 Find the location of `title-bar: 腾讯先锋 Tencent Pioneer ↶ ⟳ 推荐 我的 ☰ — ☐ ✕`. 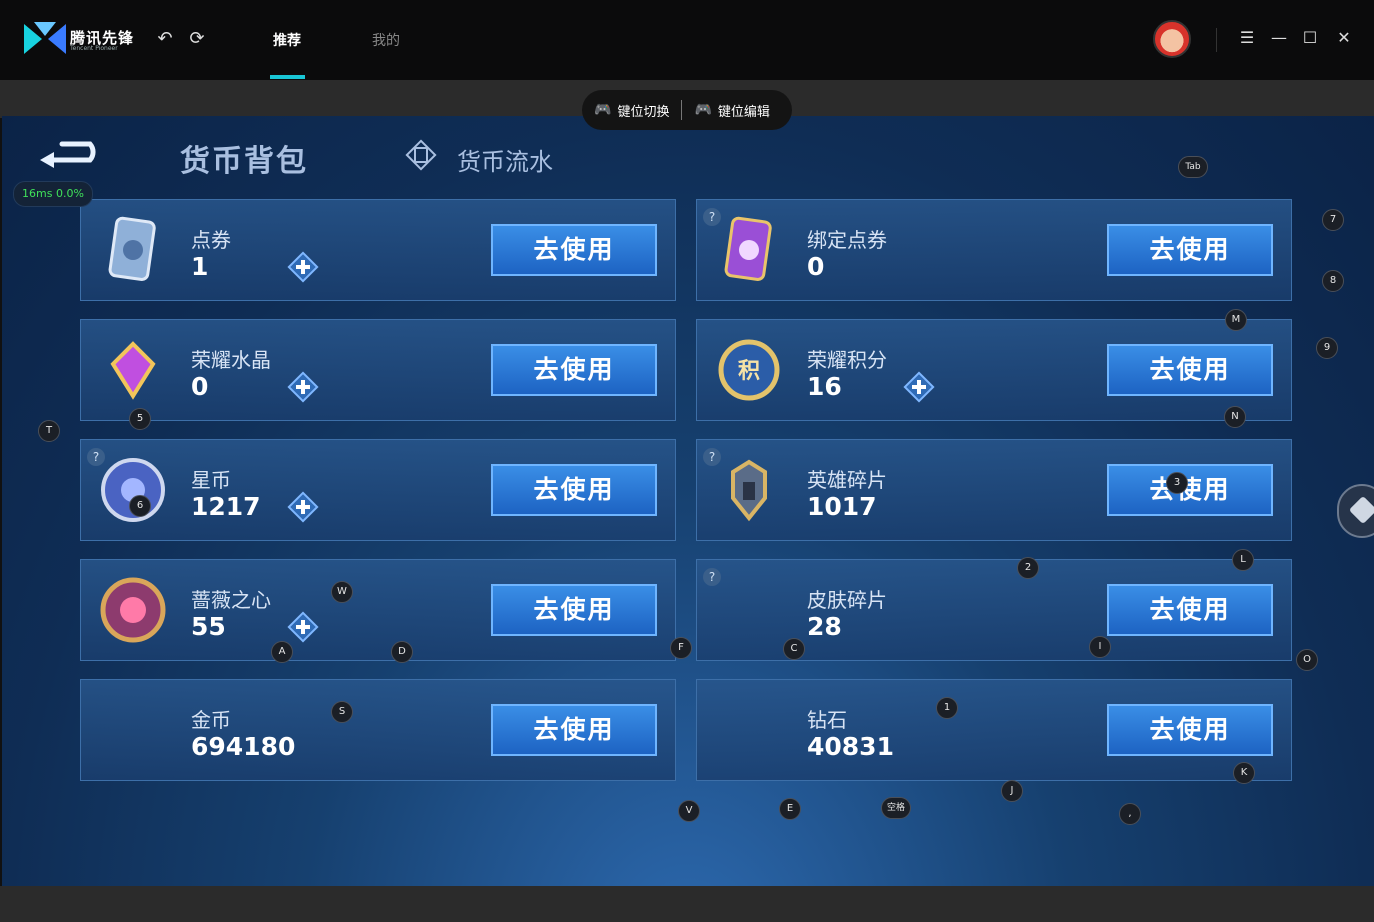

title-bar: 腾讯先锋 Tencent Pioneer ↶ ⟳ 推荐 我的 ☰ — ☐ ✕ is located at coordinates (687, 40).